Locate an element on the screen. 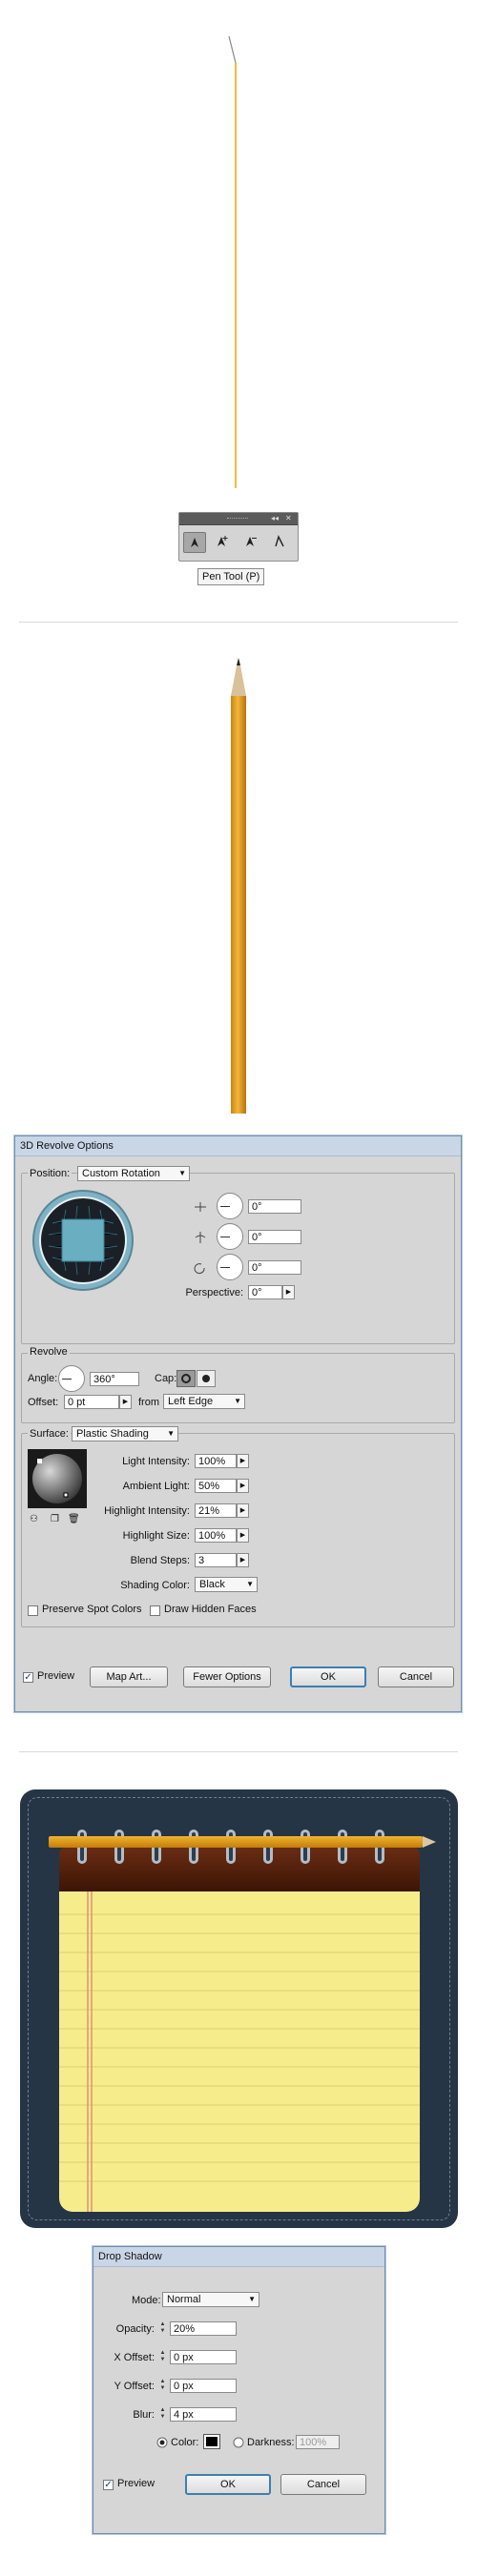 The image size is (477, 2576). collapse-icon: ◂◂ is located at coordinates (275, 519).